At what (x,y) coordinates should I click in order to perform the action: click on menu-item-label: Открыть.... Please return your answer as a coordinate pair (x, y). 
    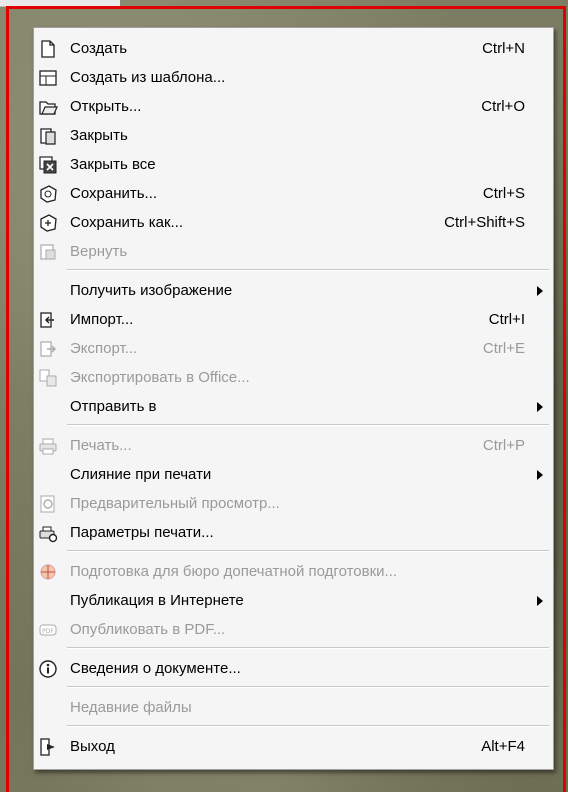
    Looking at the image, I should click on (106, 106).